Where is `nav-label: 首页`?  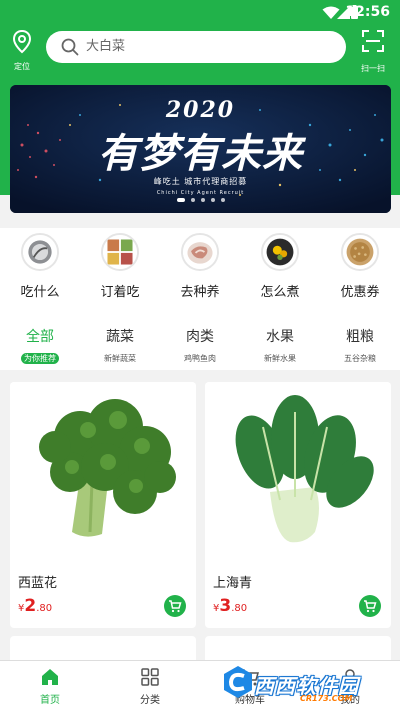 nav-label: 首页 is located at coordinates (50, 700).